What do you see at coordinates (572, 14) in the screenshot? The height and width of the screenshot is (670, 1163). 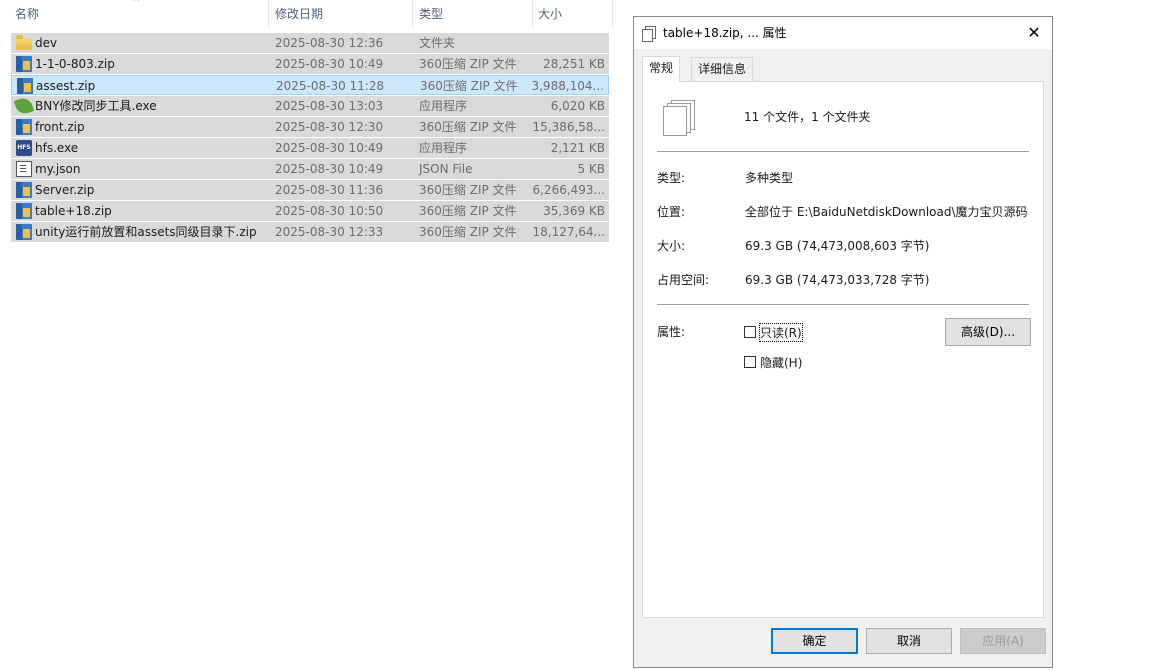 I see `column-size: 大小` at bounding box center [572, 14].